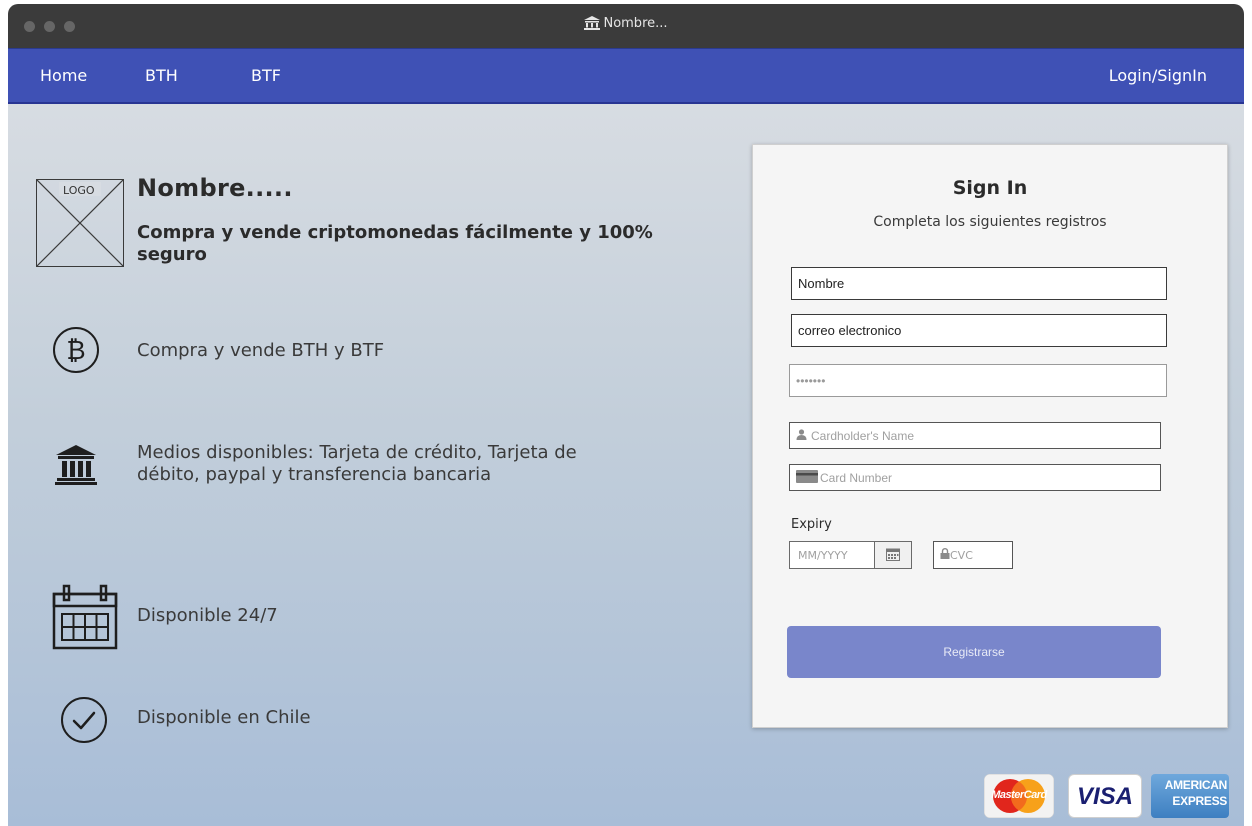  What do you see at coordinates (84, 722) in the screenshot?
I see `check-circle-icon` at bounding box center [84, 722].